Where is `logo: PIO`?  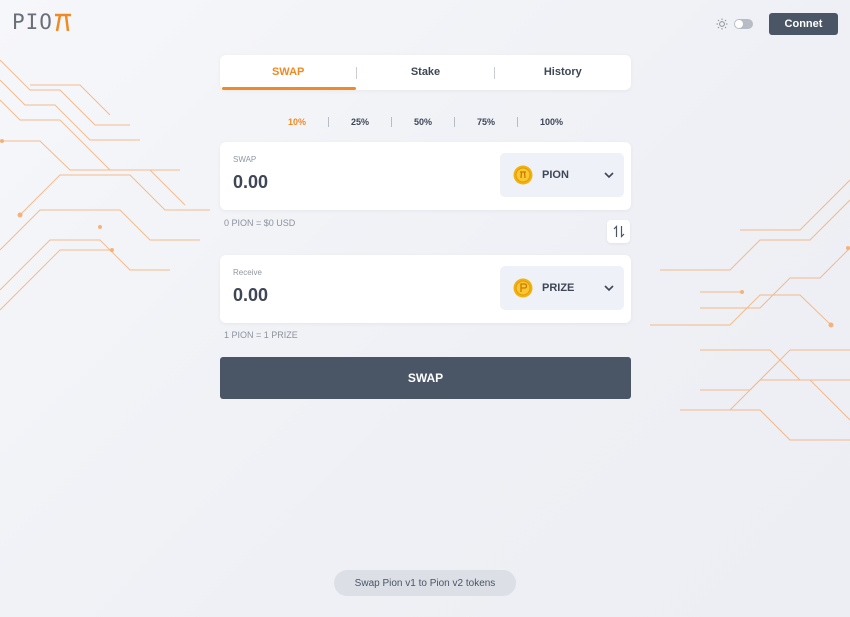 logo: PIO is located at coordinates (42, 22).